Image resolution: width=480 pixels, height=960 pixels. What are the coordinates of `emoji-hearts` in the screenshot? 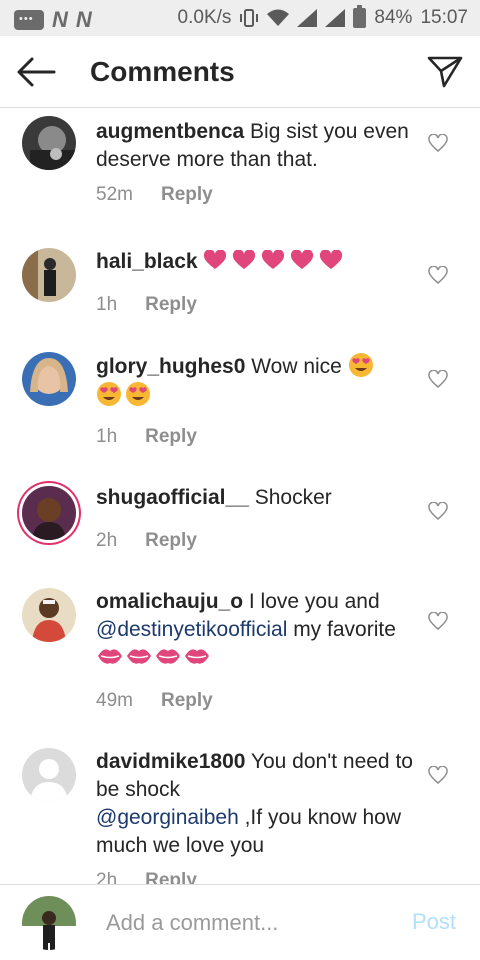 It's located at (275, 261).